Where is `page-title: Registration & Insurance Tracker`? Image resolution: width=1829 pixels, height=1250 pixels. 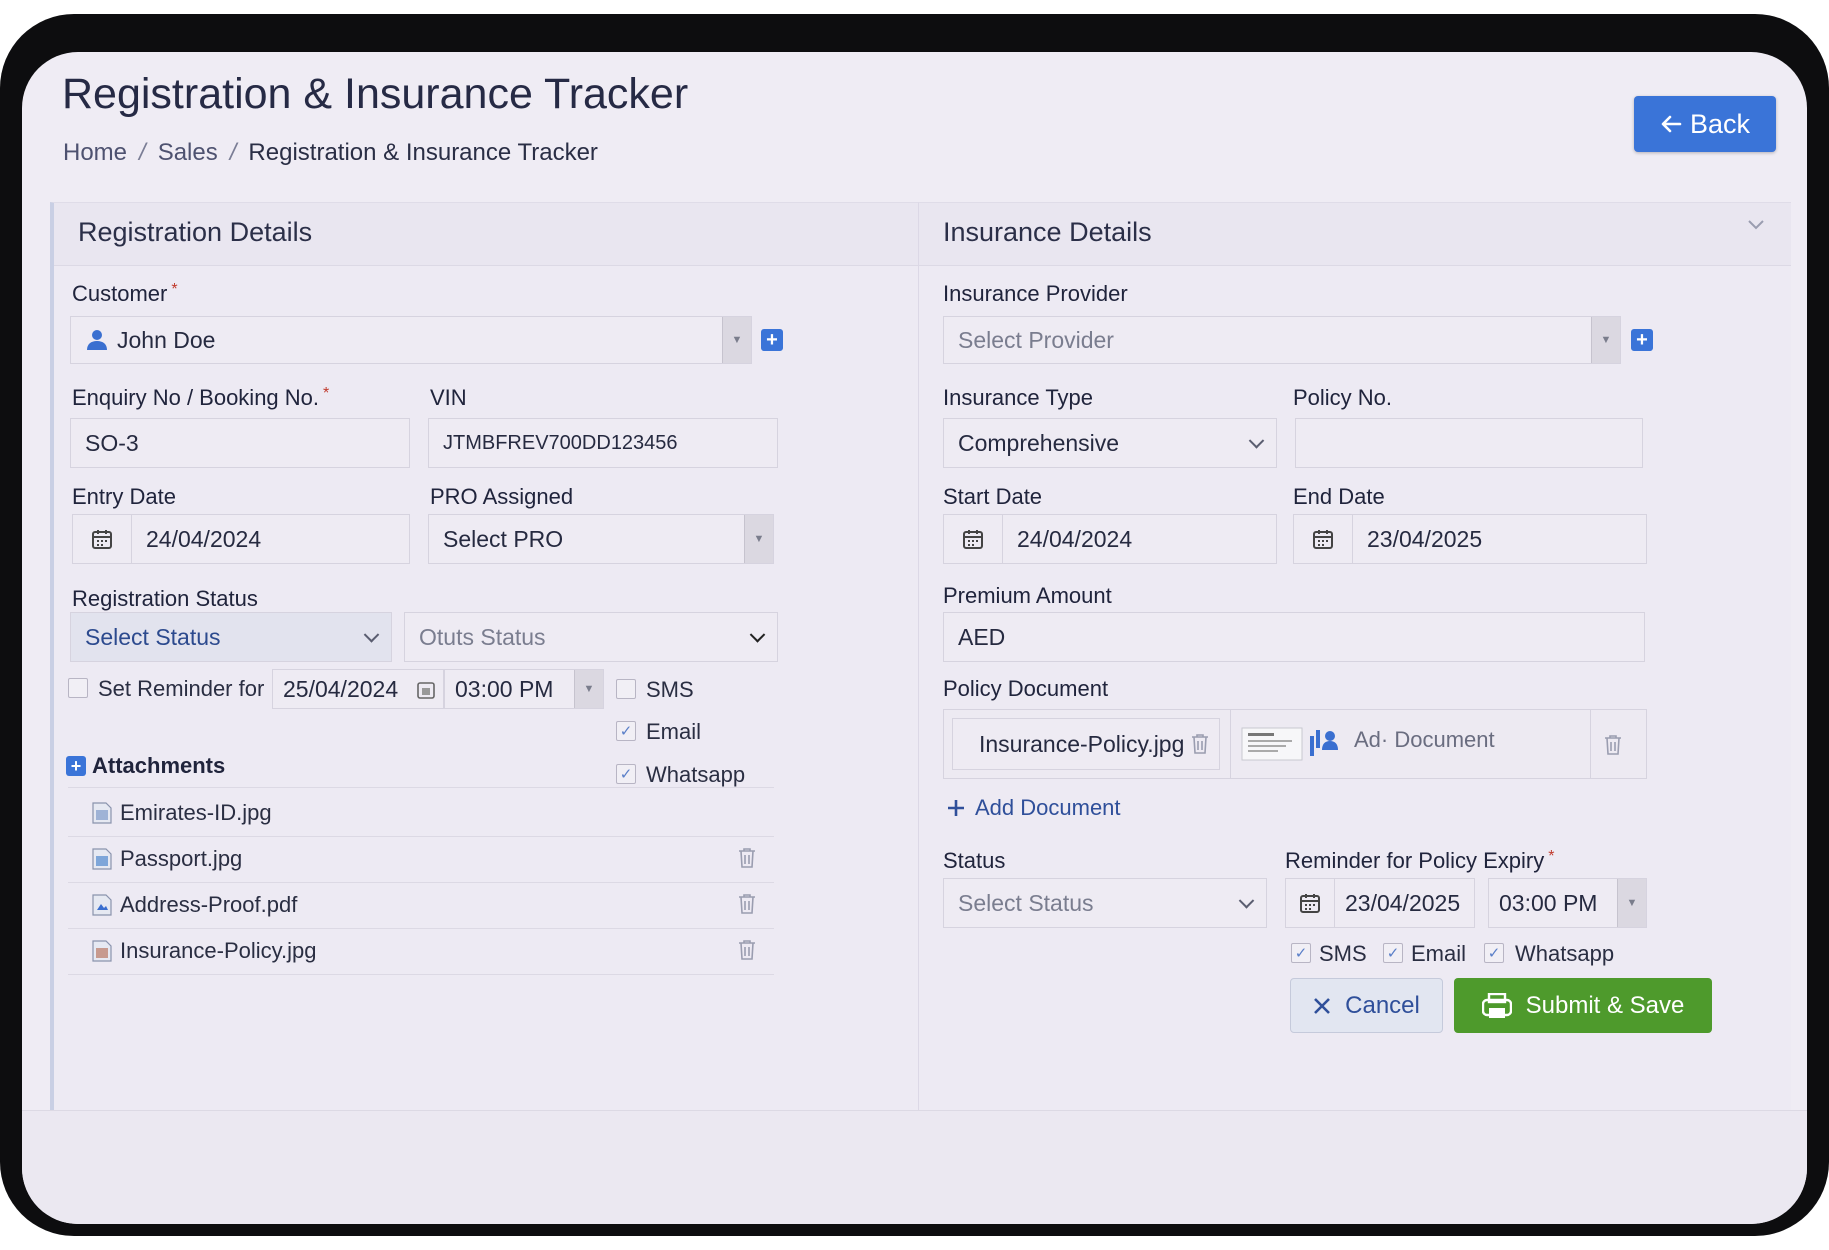
page-title: Registration & Insurance Tracker is located at coordinates (375, 94).